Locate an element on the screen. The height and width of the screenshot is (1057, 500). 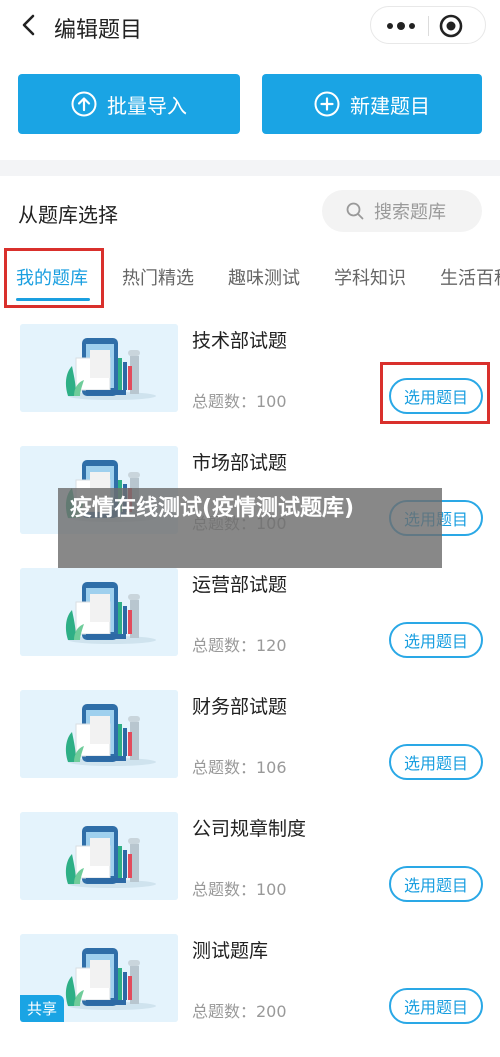
question-count: 总题数：106 is located at coordinates (239, 767).